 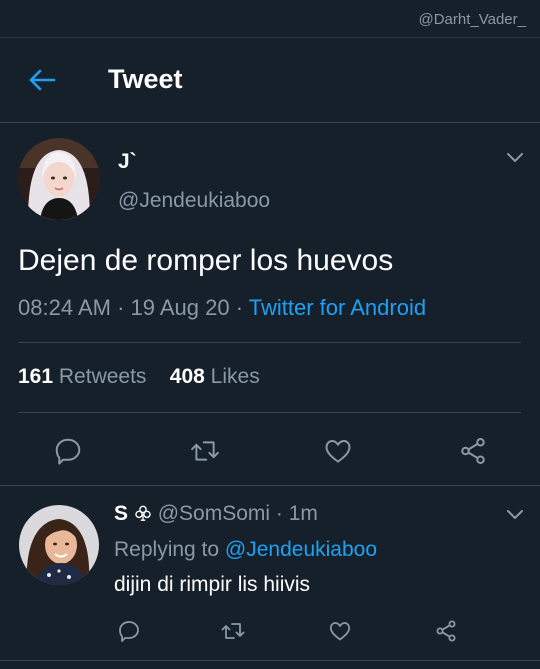 I want to click on reply-text: dijin di rimpir lis hiivis, so click(x=212, y=584).